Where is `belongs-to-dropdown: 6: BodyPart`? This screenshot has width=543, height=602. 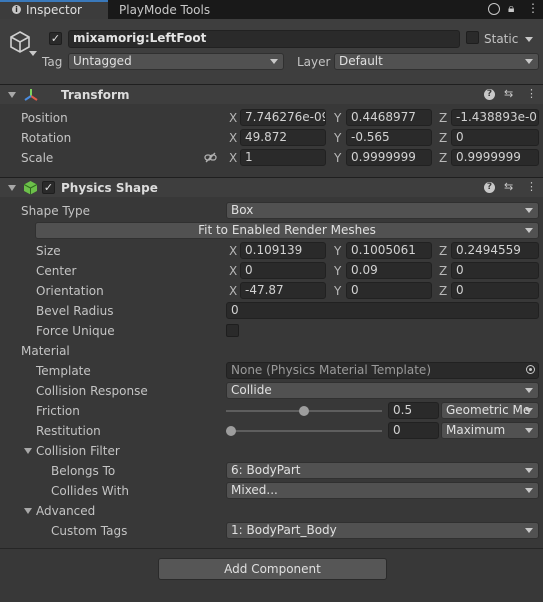 belongs-to-dropdown: 6: BodyPart is located at coordinates (382, 470).